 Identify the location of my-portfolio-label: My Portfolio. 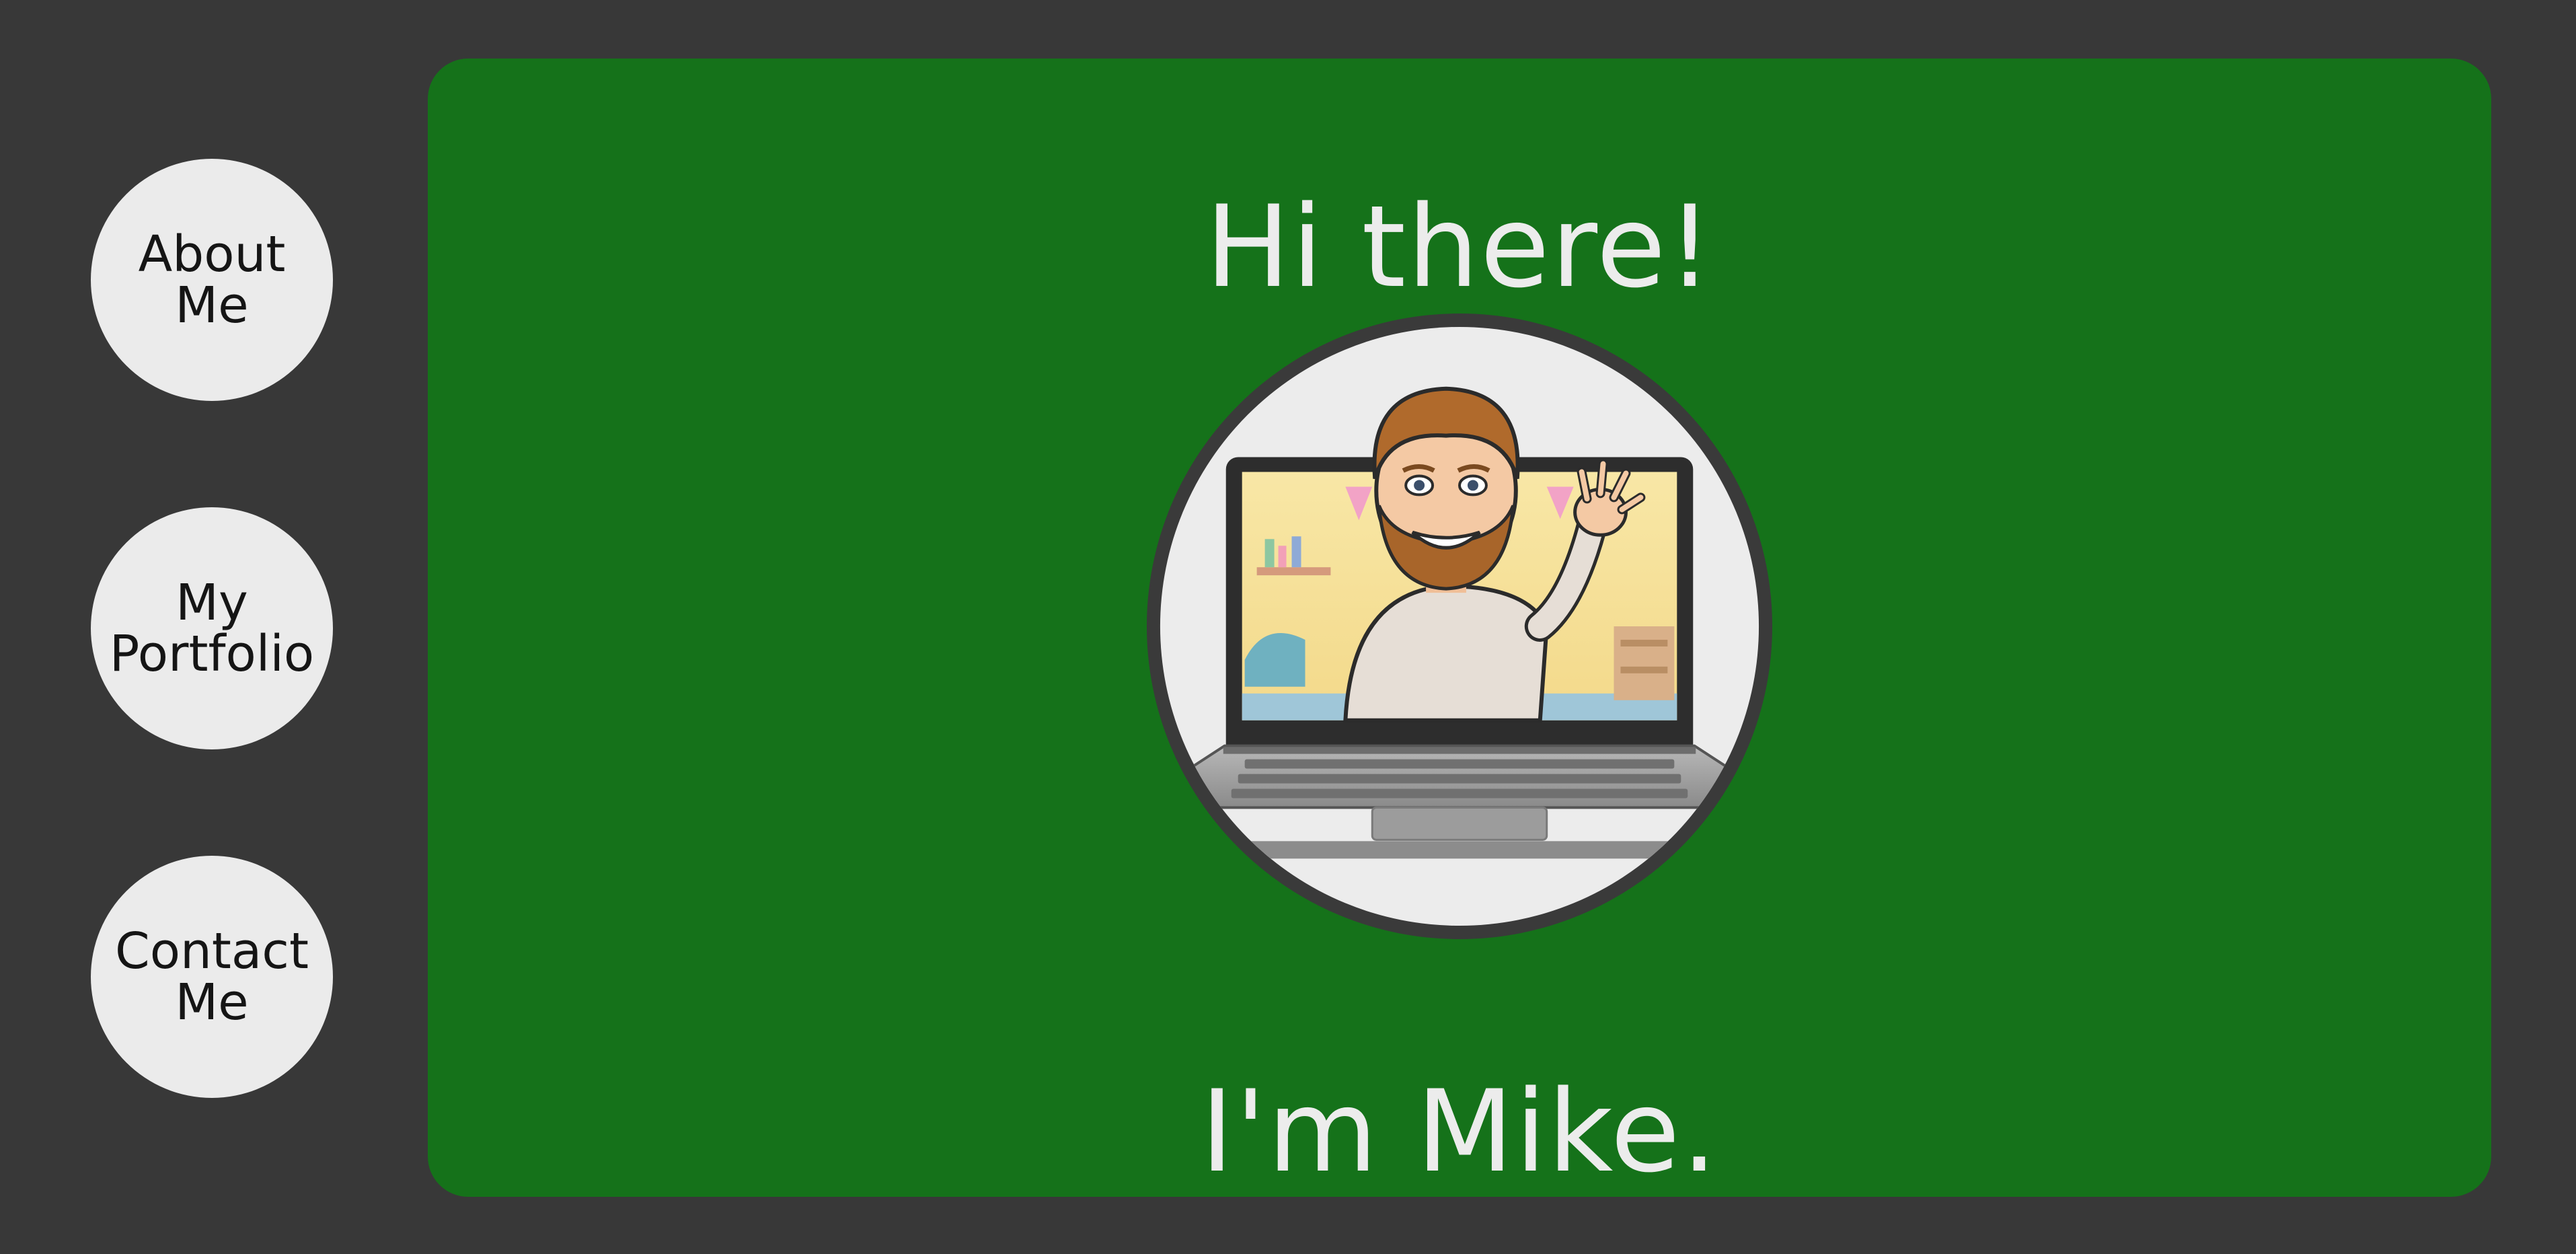
(212, 628).